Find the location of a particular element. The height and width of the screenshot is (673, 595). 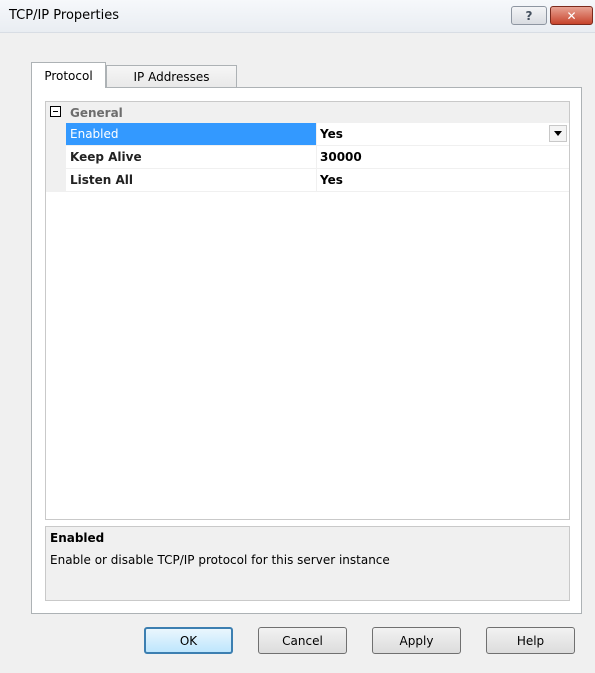

property-value: 30000 is located at coordinates (443, 157).